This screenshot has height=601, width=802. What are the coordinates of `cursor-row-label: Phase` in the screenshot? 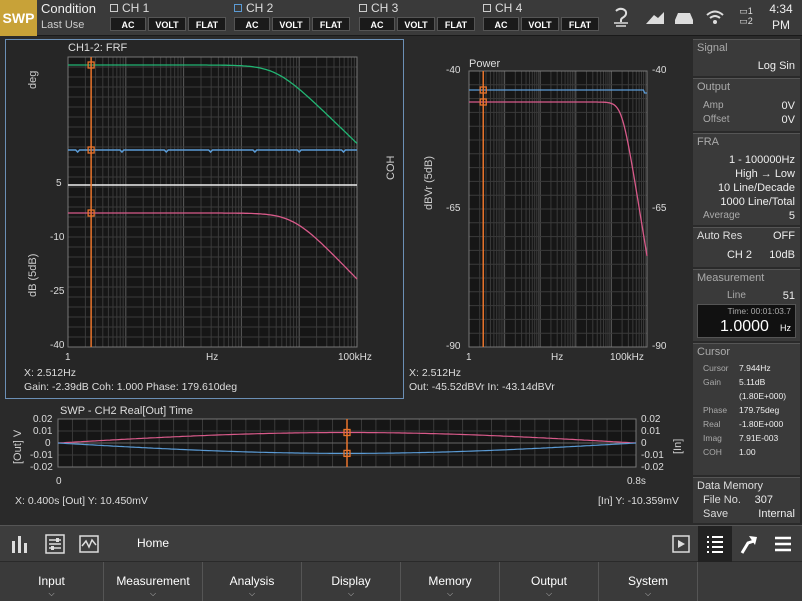 It's located at (715, 410).